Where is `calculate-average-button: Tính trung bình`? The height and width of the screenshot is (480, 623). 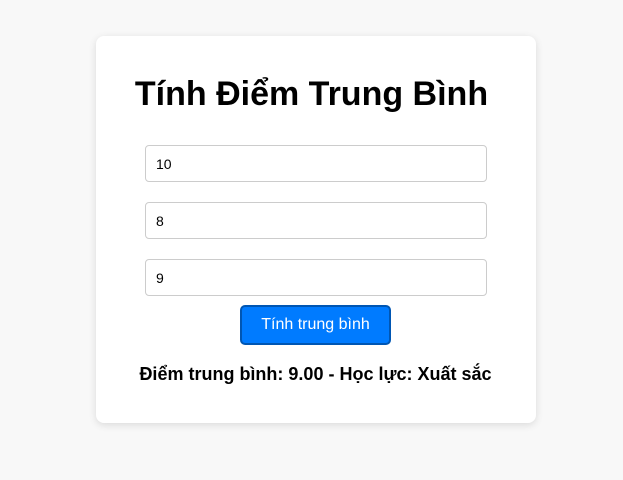
calculate-average-button: Tính trung bình is located at coordinates (315, 325).